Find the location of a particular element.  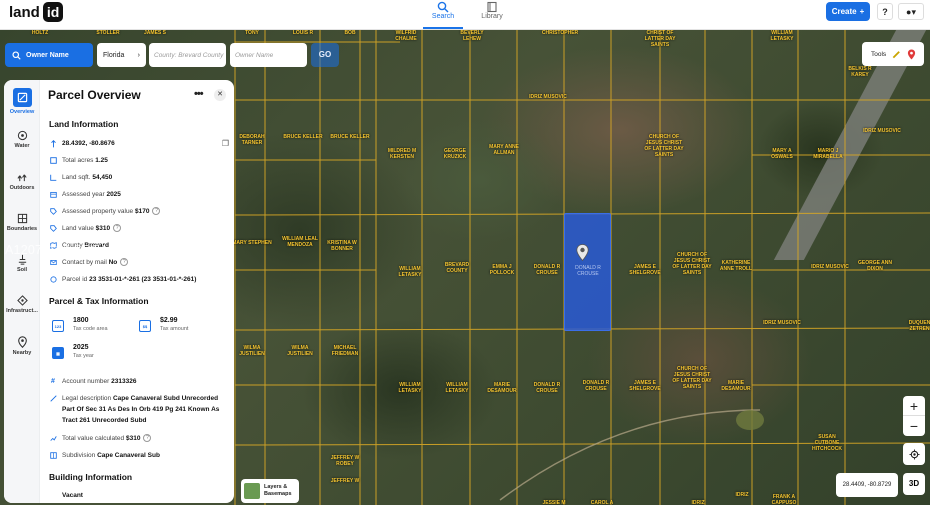

contact-label: Contact by mail is located at coordinates (84, 262).